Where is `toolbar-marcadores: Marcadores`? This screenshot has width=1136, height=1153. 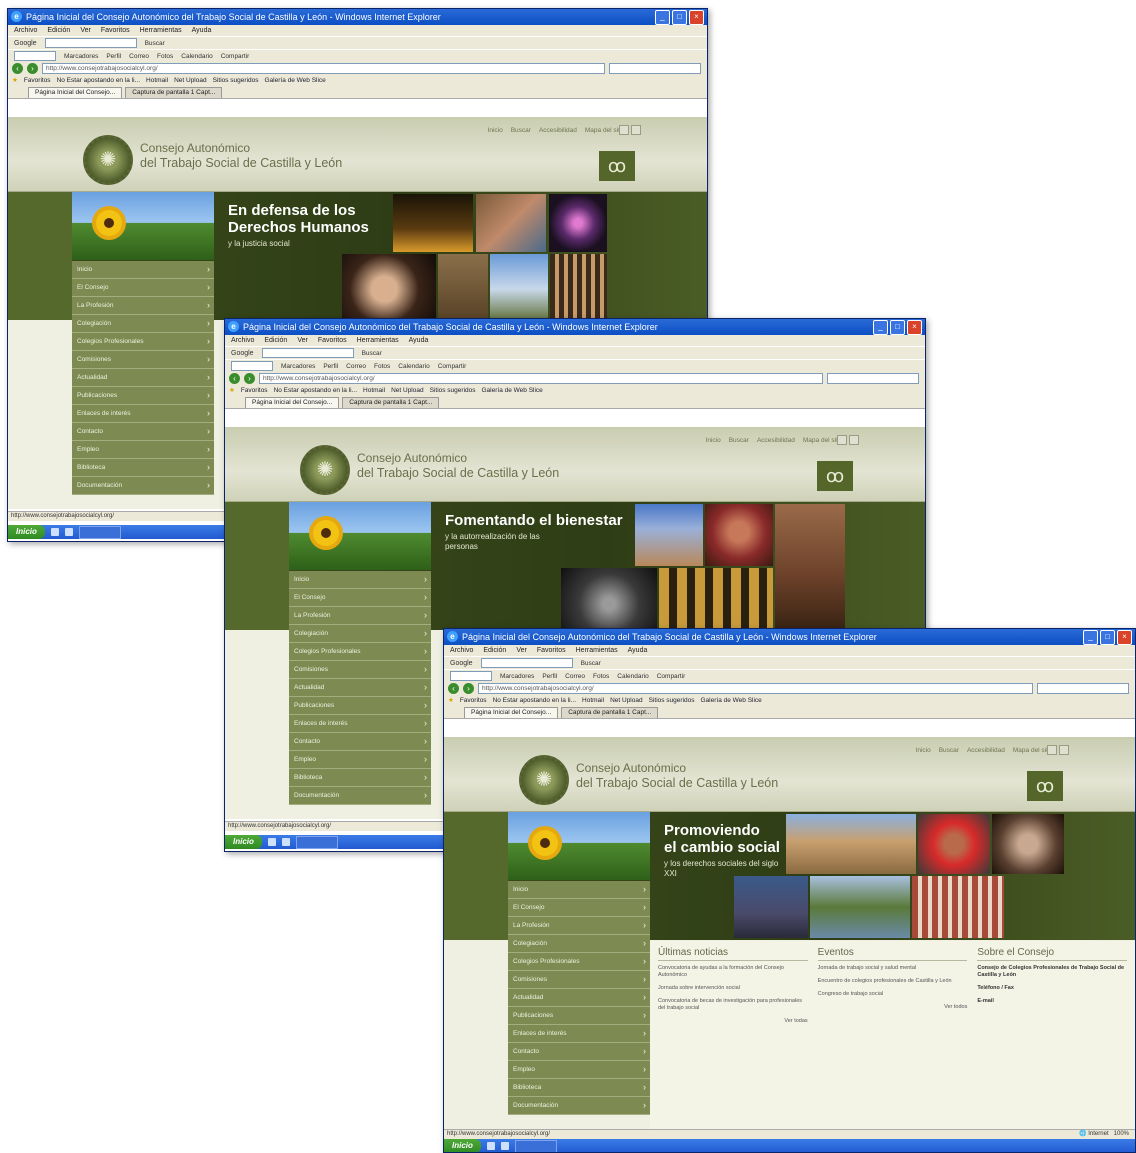
toolbar-marcadores: Marcadores is located at coordinates (81, 56).